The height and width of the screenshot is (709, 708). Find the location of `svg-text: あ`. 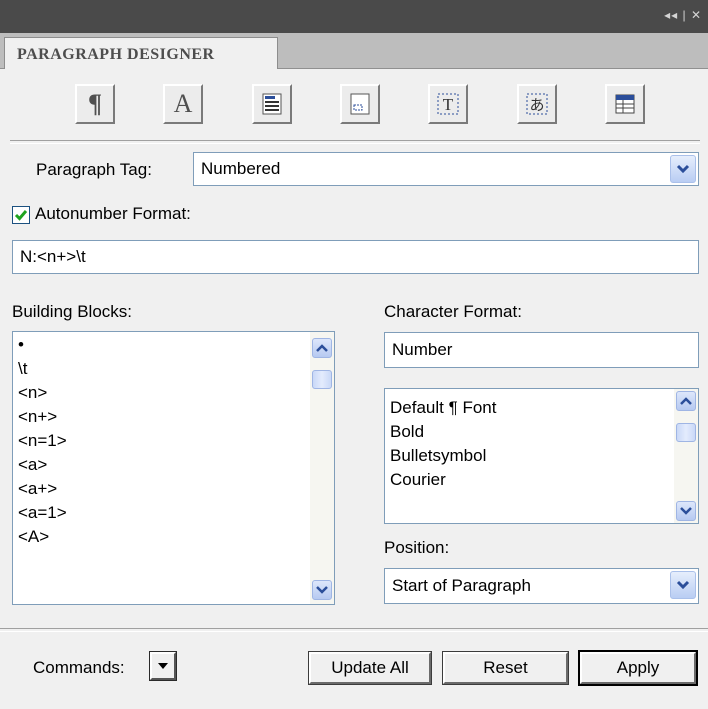

svg-text: あ is located at coordinates (536, 105).